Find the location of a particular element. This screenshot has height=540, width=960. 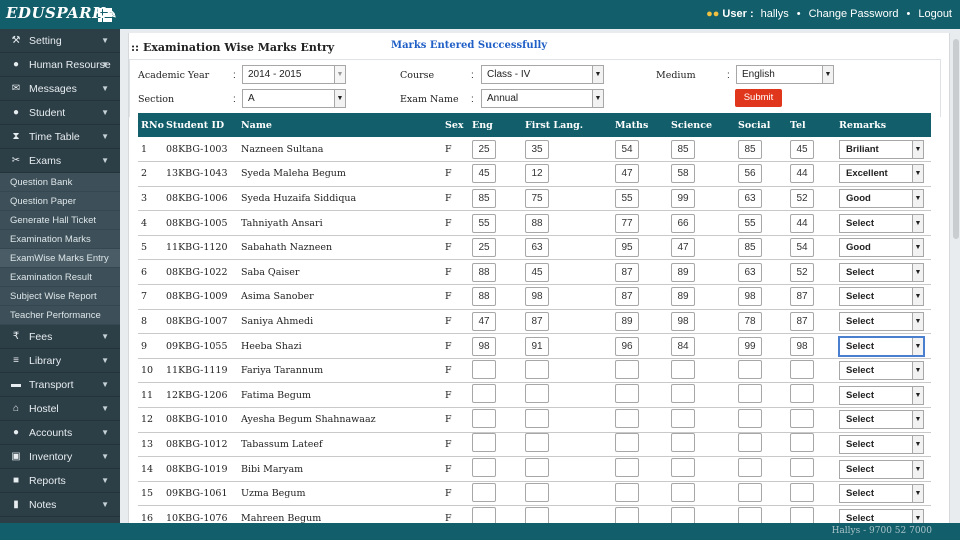

mark-input-social: 56 is located at coordinates (750, 174).